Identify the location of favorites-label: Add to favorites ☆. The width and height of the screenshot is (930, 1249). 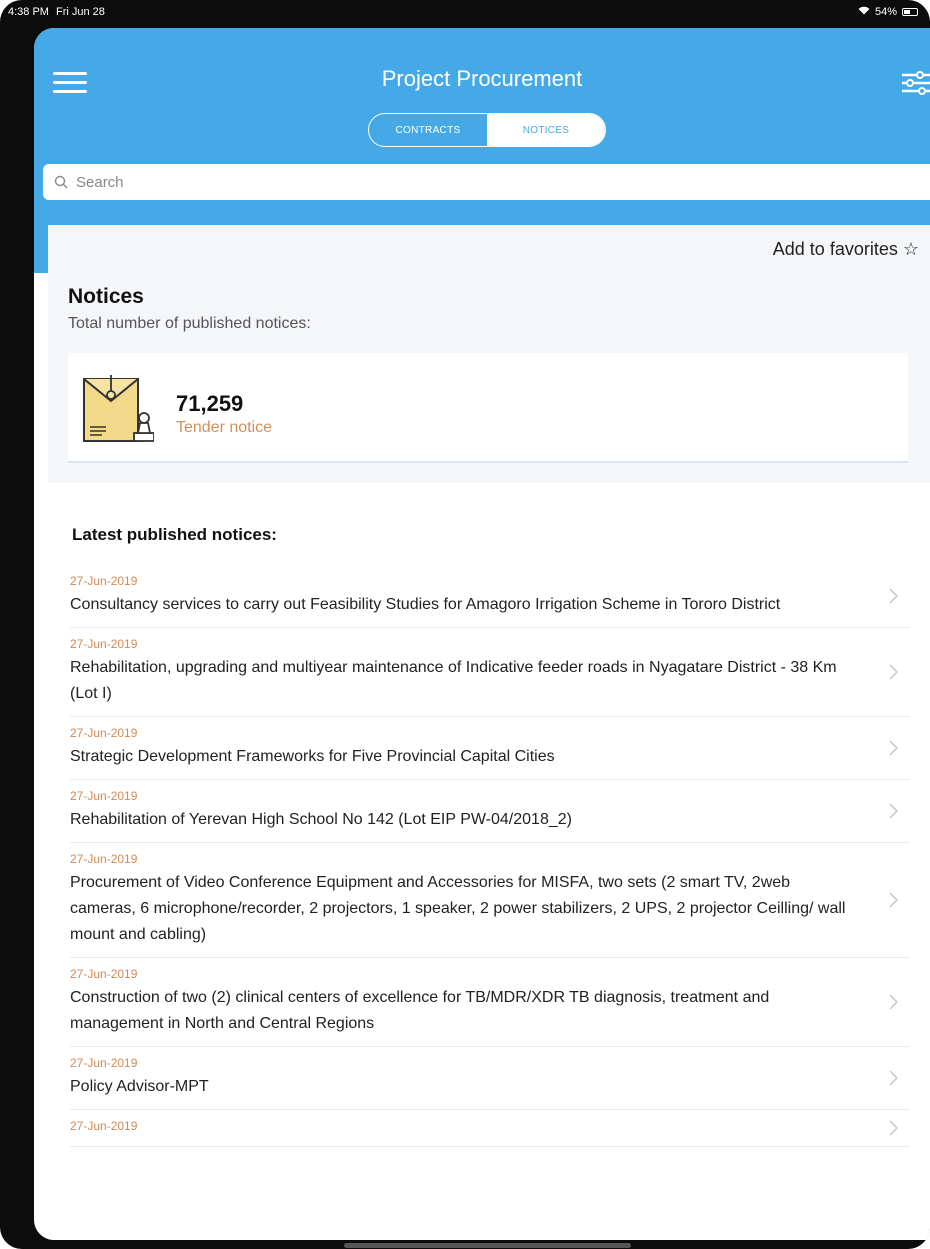
(845, 249).